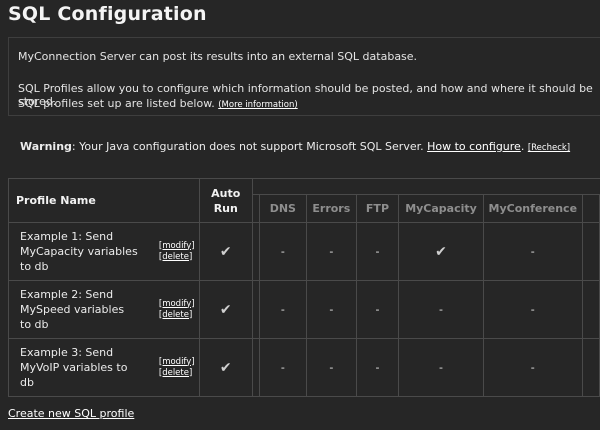 The width and height of the screenshot is (600, 430). What do you see at coordinates (474, 146) in the screenshot?
I see `how-to-configure-link: How to configure` at bounding box center [474, 146].